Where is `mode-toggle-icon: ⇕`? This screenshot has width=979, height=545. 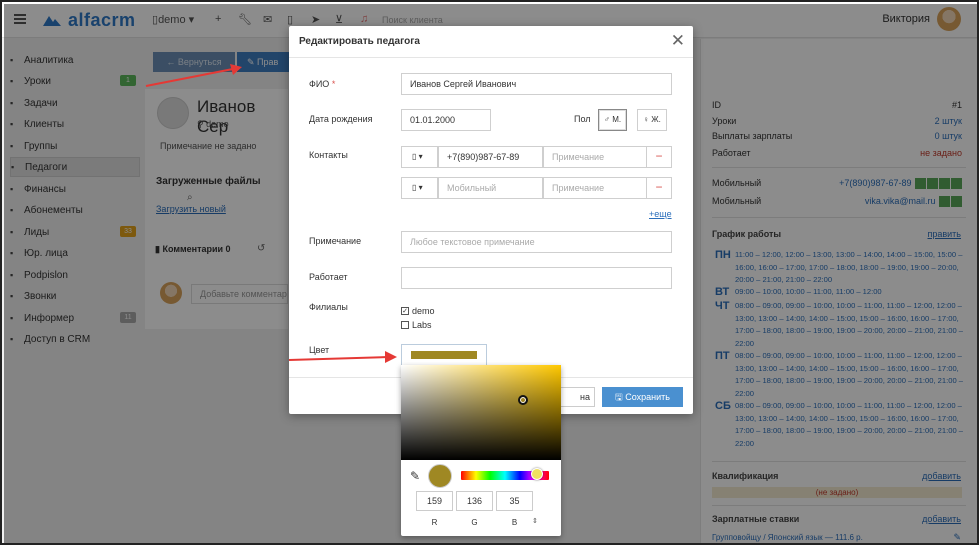 mode-toggle-icon: ⇕ is located at coordinates (535, 521).